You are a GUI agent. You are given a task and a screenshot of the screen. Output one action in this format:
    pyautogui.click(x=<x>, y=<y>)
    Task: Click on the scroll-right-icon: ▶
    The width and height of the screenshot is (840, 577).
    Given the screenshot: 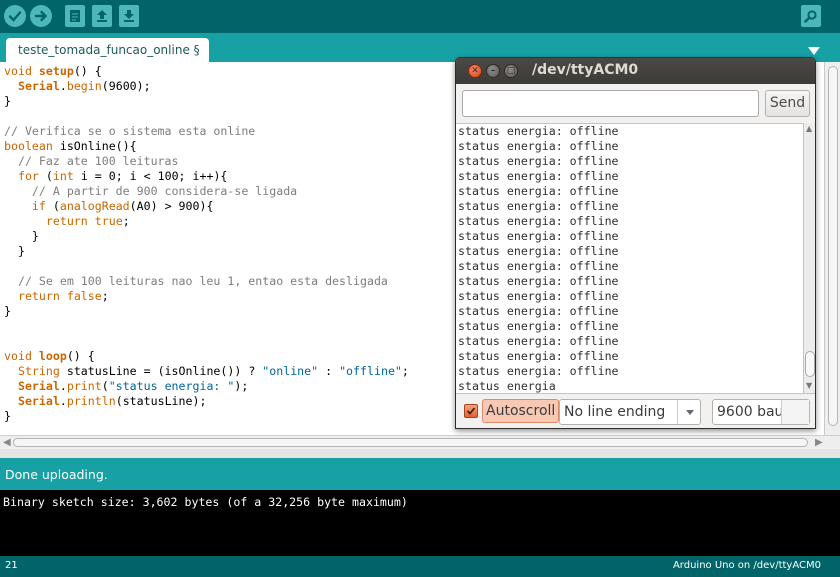 What is the action you would take?
    pyautogui.click(x=819, y=442)
    